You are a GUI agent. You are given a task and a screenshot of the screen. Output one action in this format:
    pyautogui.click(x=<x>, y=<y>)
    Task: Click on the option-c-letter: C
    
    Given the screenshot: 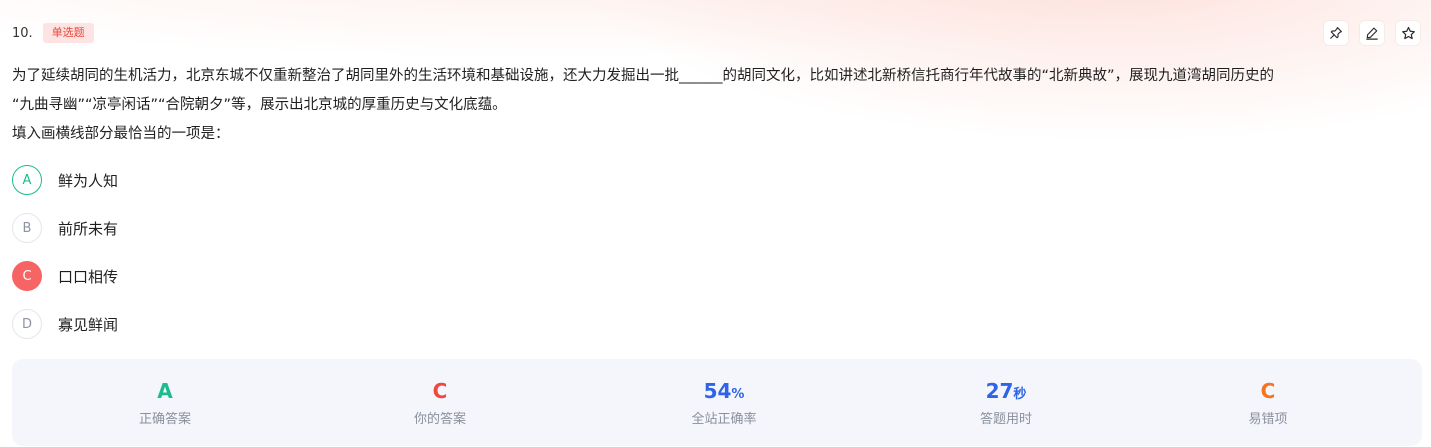 What is the action you would take?
    pyautogui.click(x=27, y=276)
    